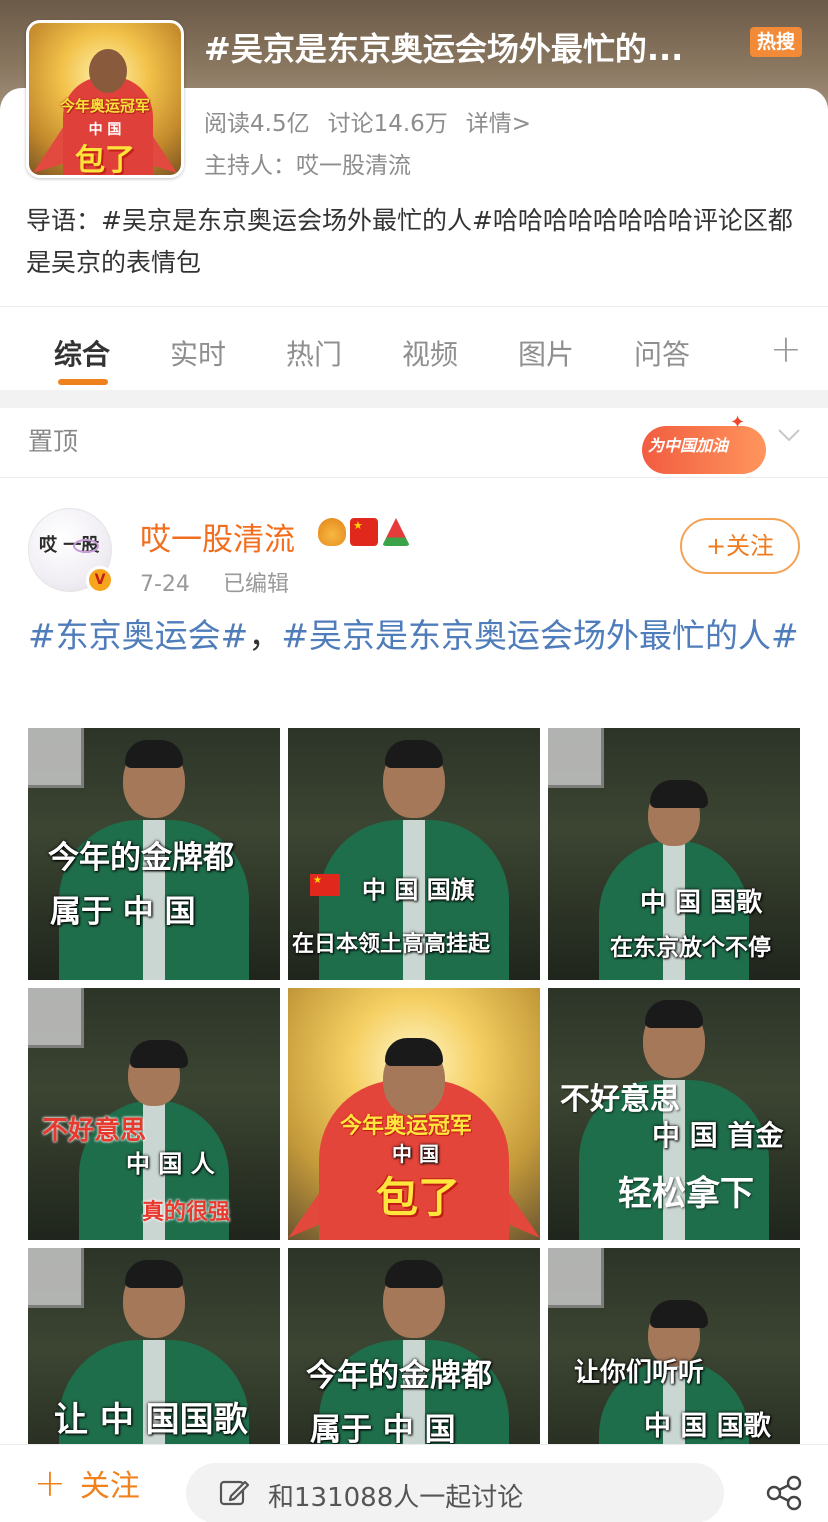  I want to click on post-date: 7-24, so click(165, 584).